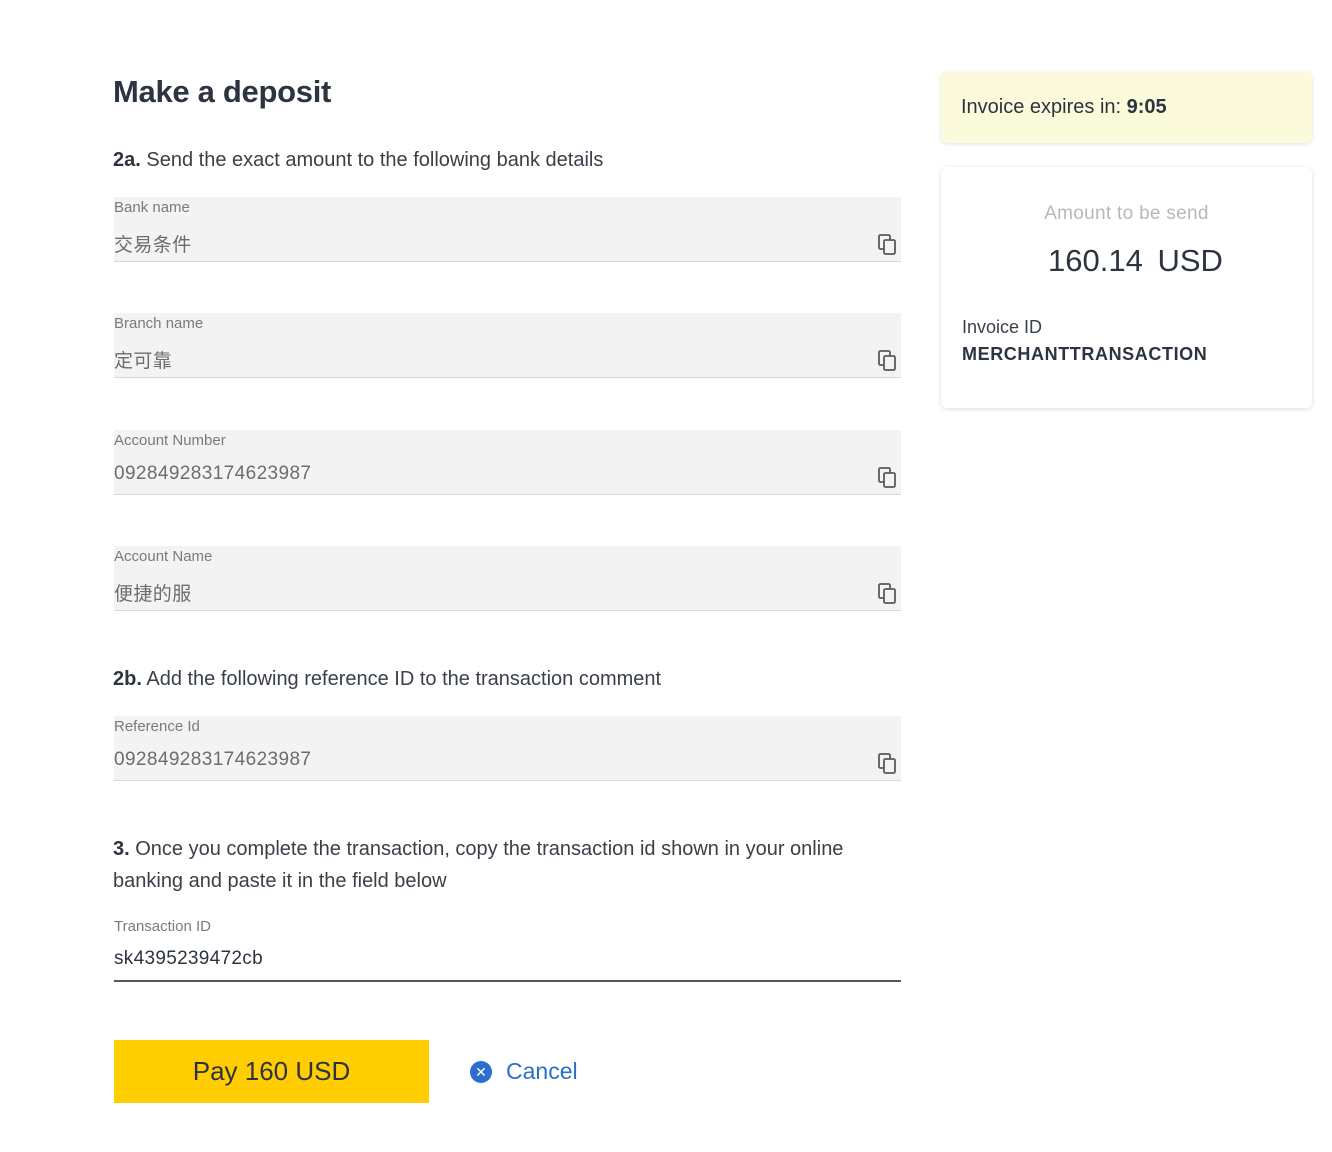 This screenshot has height=1152, width=1332. What do you see at coordinates (1041, 107) in the screenshot?
I see `timer-label: Invoice expires in:` at bounding box center [1041, 107].